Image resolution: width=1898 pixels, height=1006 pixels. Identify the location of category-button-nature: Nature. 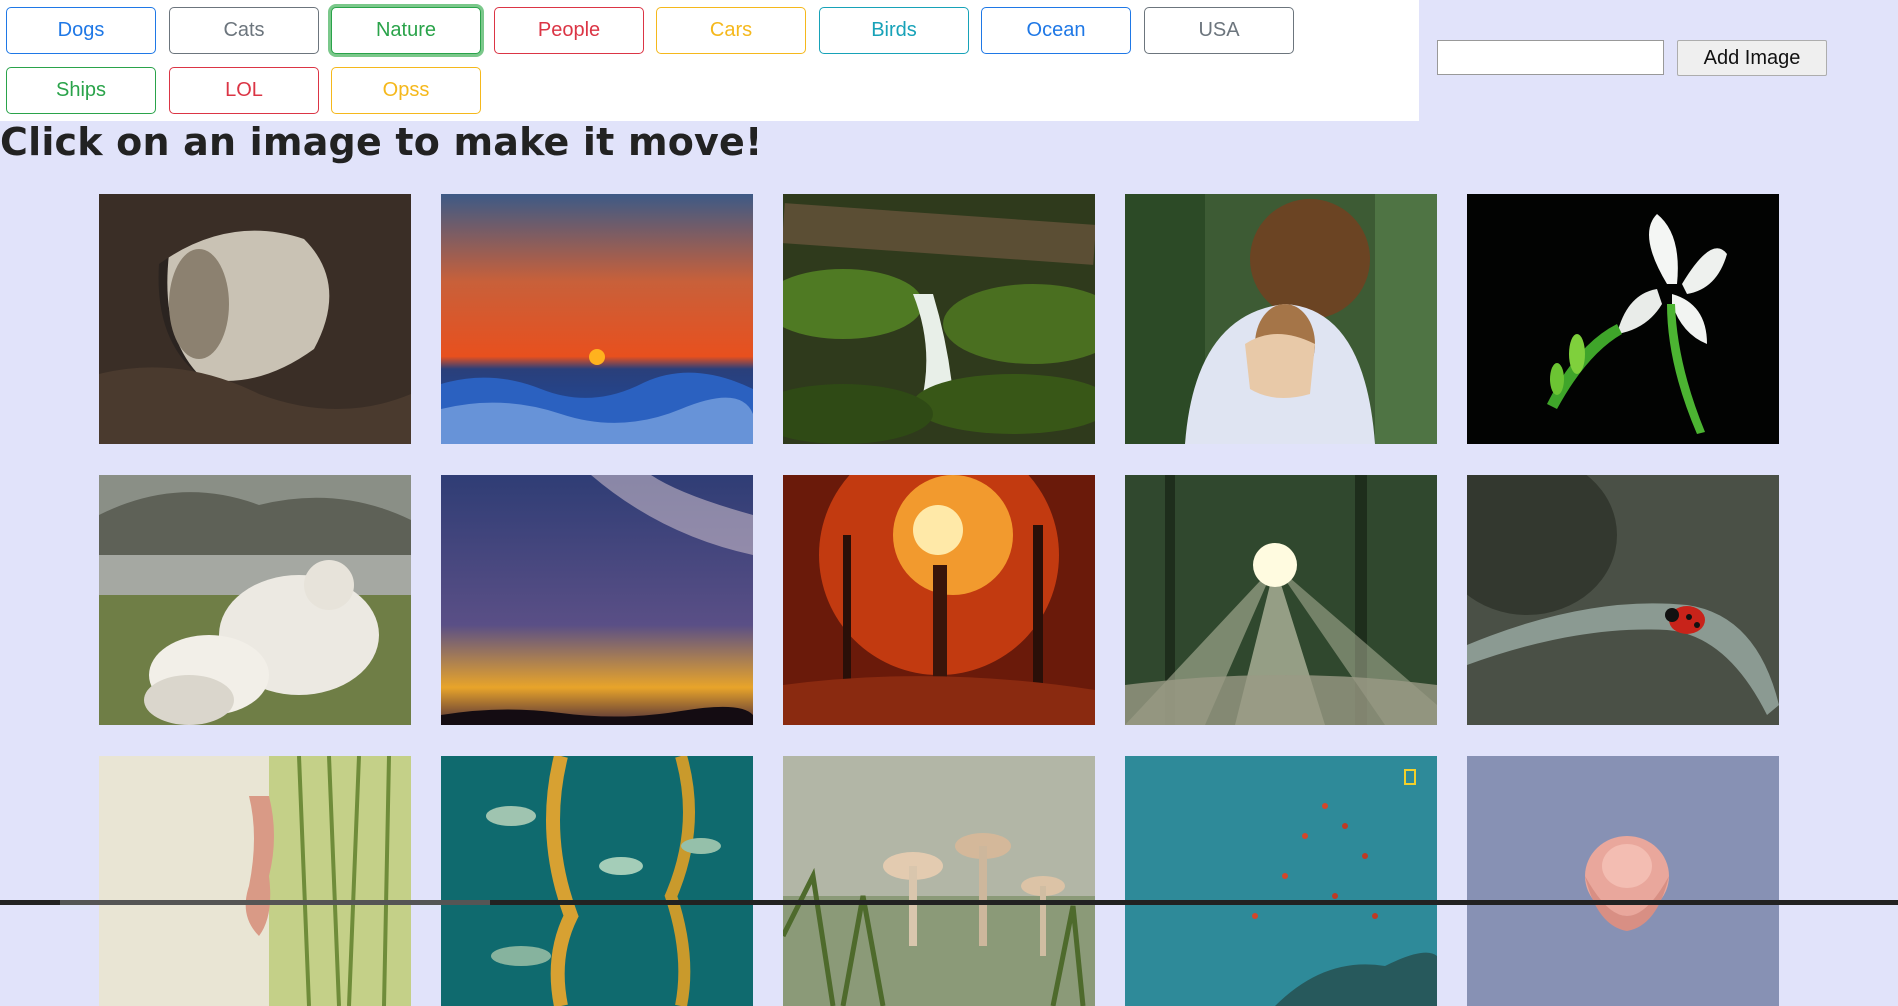
(406, 30).